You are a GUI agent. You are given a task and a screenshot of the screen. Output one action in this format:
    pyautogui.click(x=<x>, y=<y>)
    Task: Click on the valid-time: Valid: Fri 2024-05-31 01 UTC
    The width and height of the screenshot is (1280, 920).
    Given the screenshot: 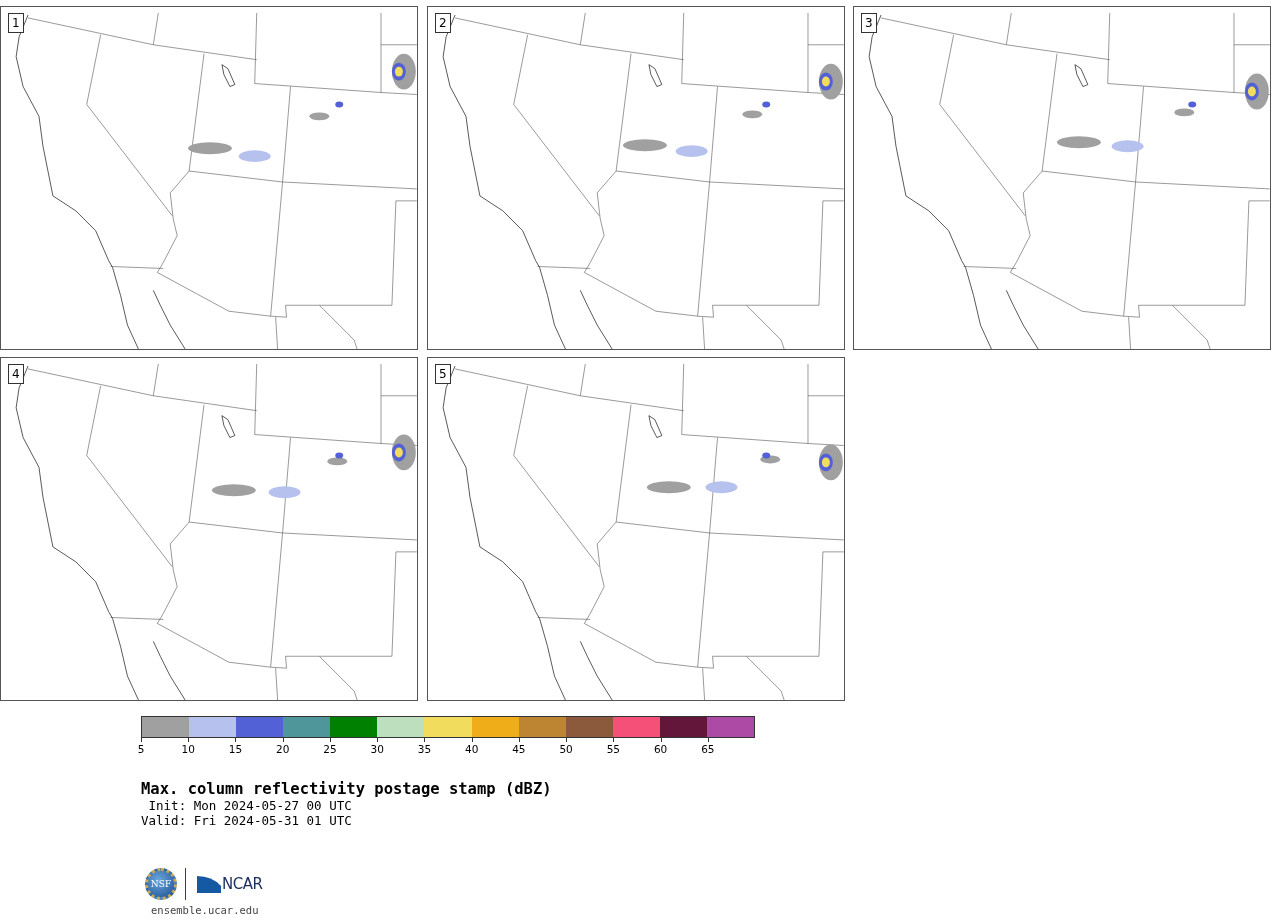 What is the action you would take?
    pyautogui.click(x=247, y=820)
    